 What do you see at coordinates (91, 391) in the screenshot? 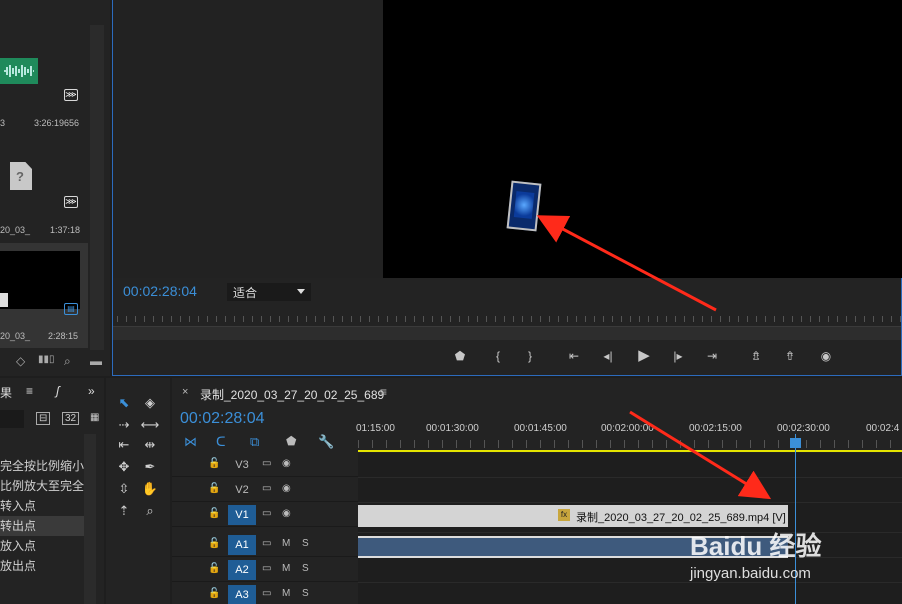
I see `more-tabs-icon: »` at bounding box center [91, 391].